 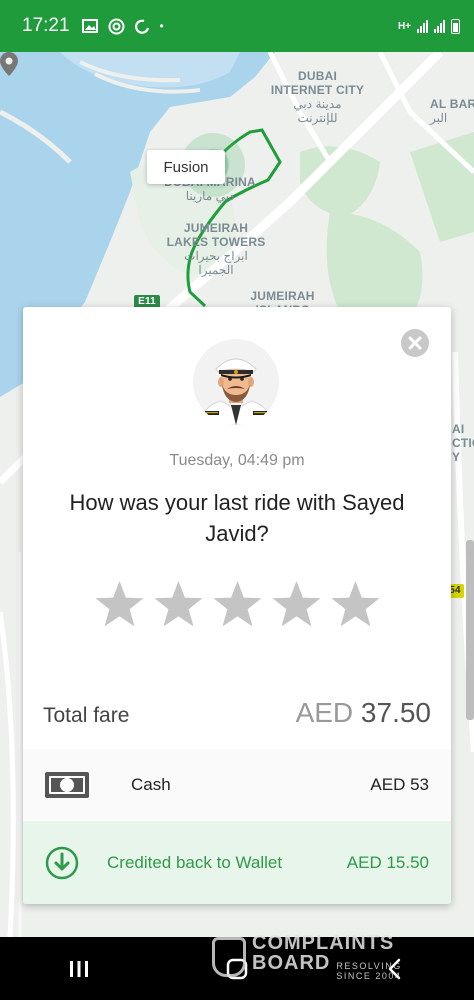 I want to click on watermark: COMPLAINTS BOARD RESOLVING SINCE 2004, so click(x=322, y=957).